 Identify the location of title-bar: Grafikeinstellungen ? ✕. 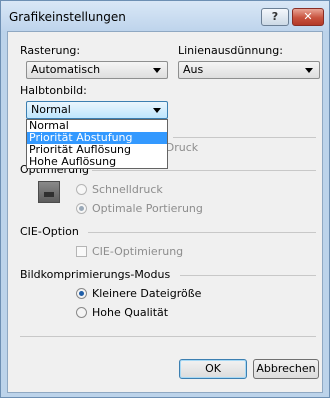
(165, 16).